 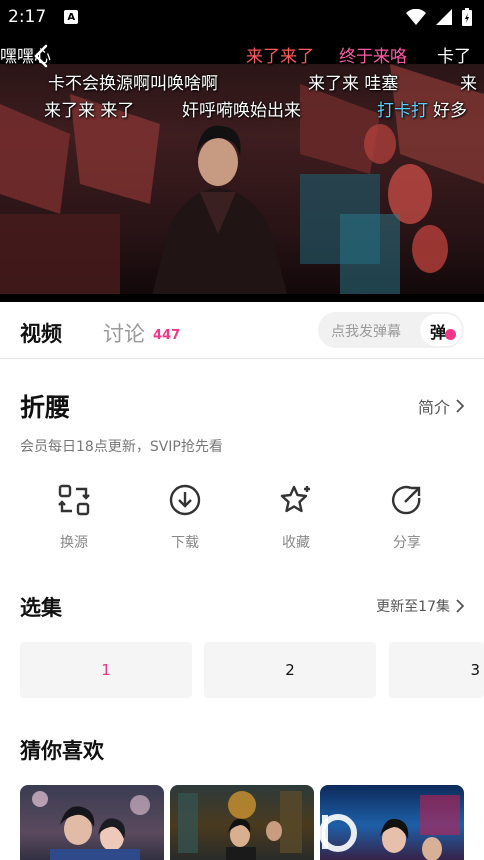 I want to click on episode-item: 2, so click(x=290, y=670).